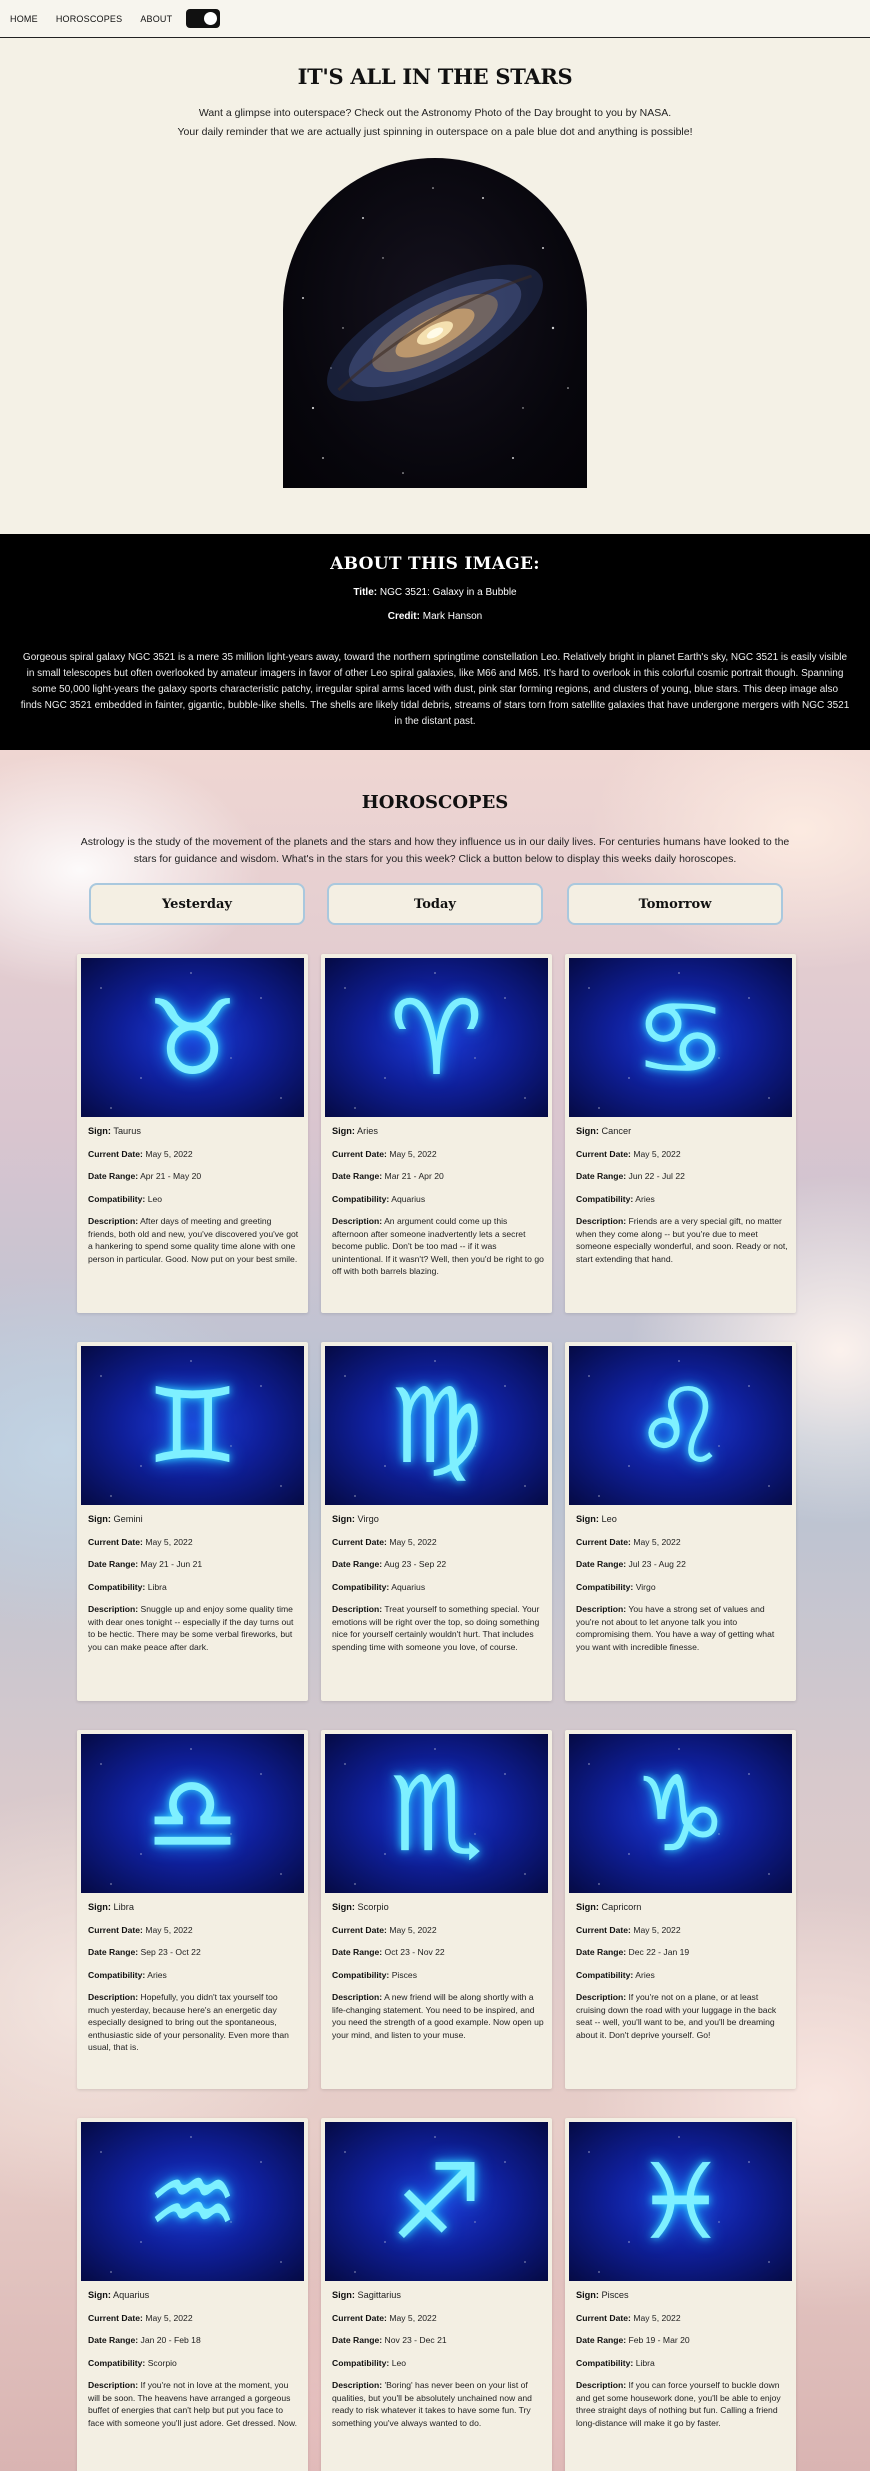  I want to click on sign-value: Capricorn, so click(621, 1907).